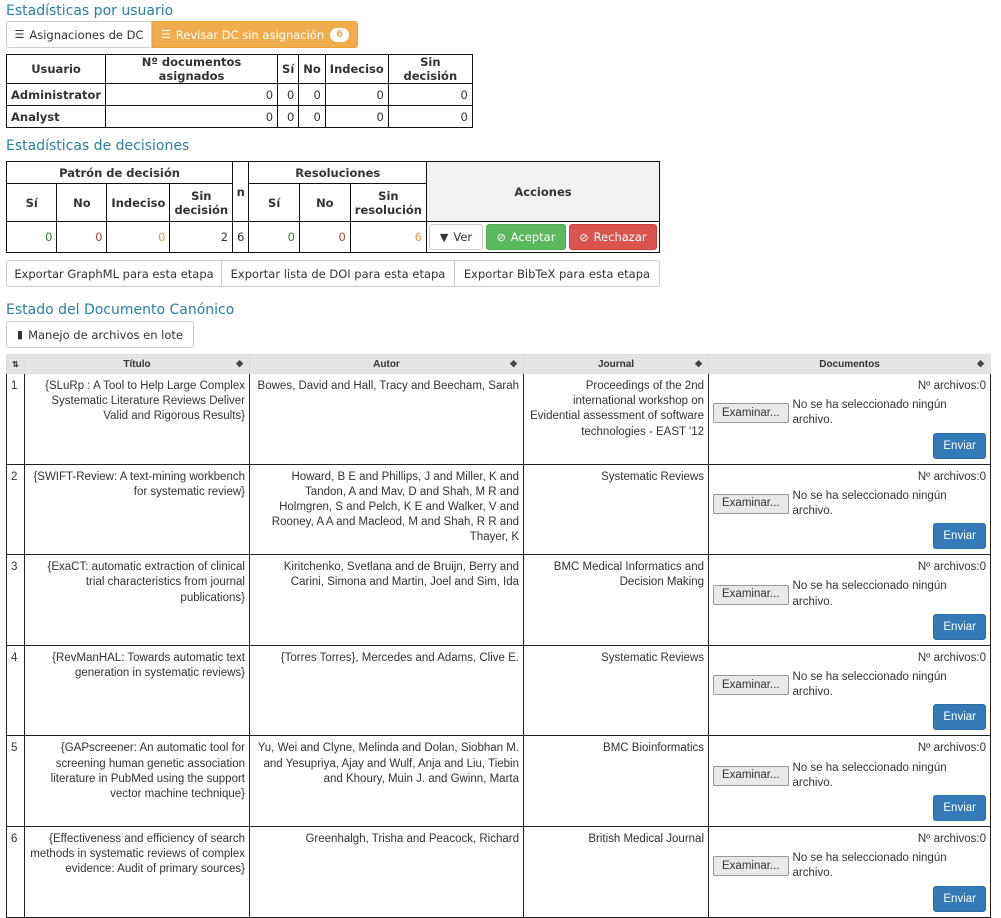  Describe the element at coordinates (274, 202) in the screenshot. I see `col-res-si: Sí` at that location.